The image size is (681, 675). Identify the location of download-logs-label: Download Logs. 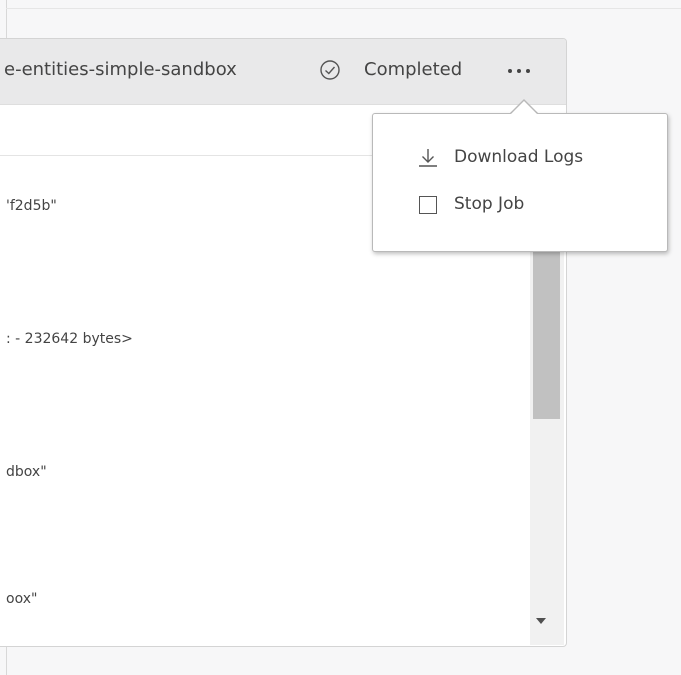
(519, 157).